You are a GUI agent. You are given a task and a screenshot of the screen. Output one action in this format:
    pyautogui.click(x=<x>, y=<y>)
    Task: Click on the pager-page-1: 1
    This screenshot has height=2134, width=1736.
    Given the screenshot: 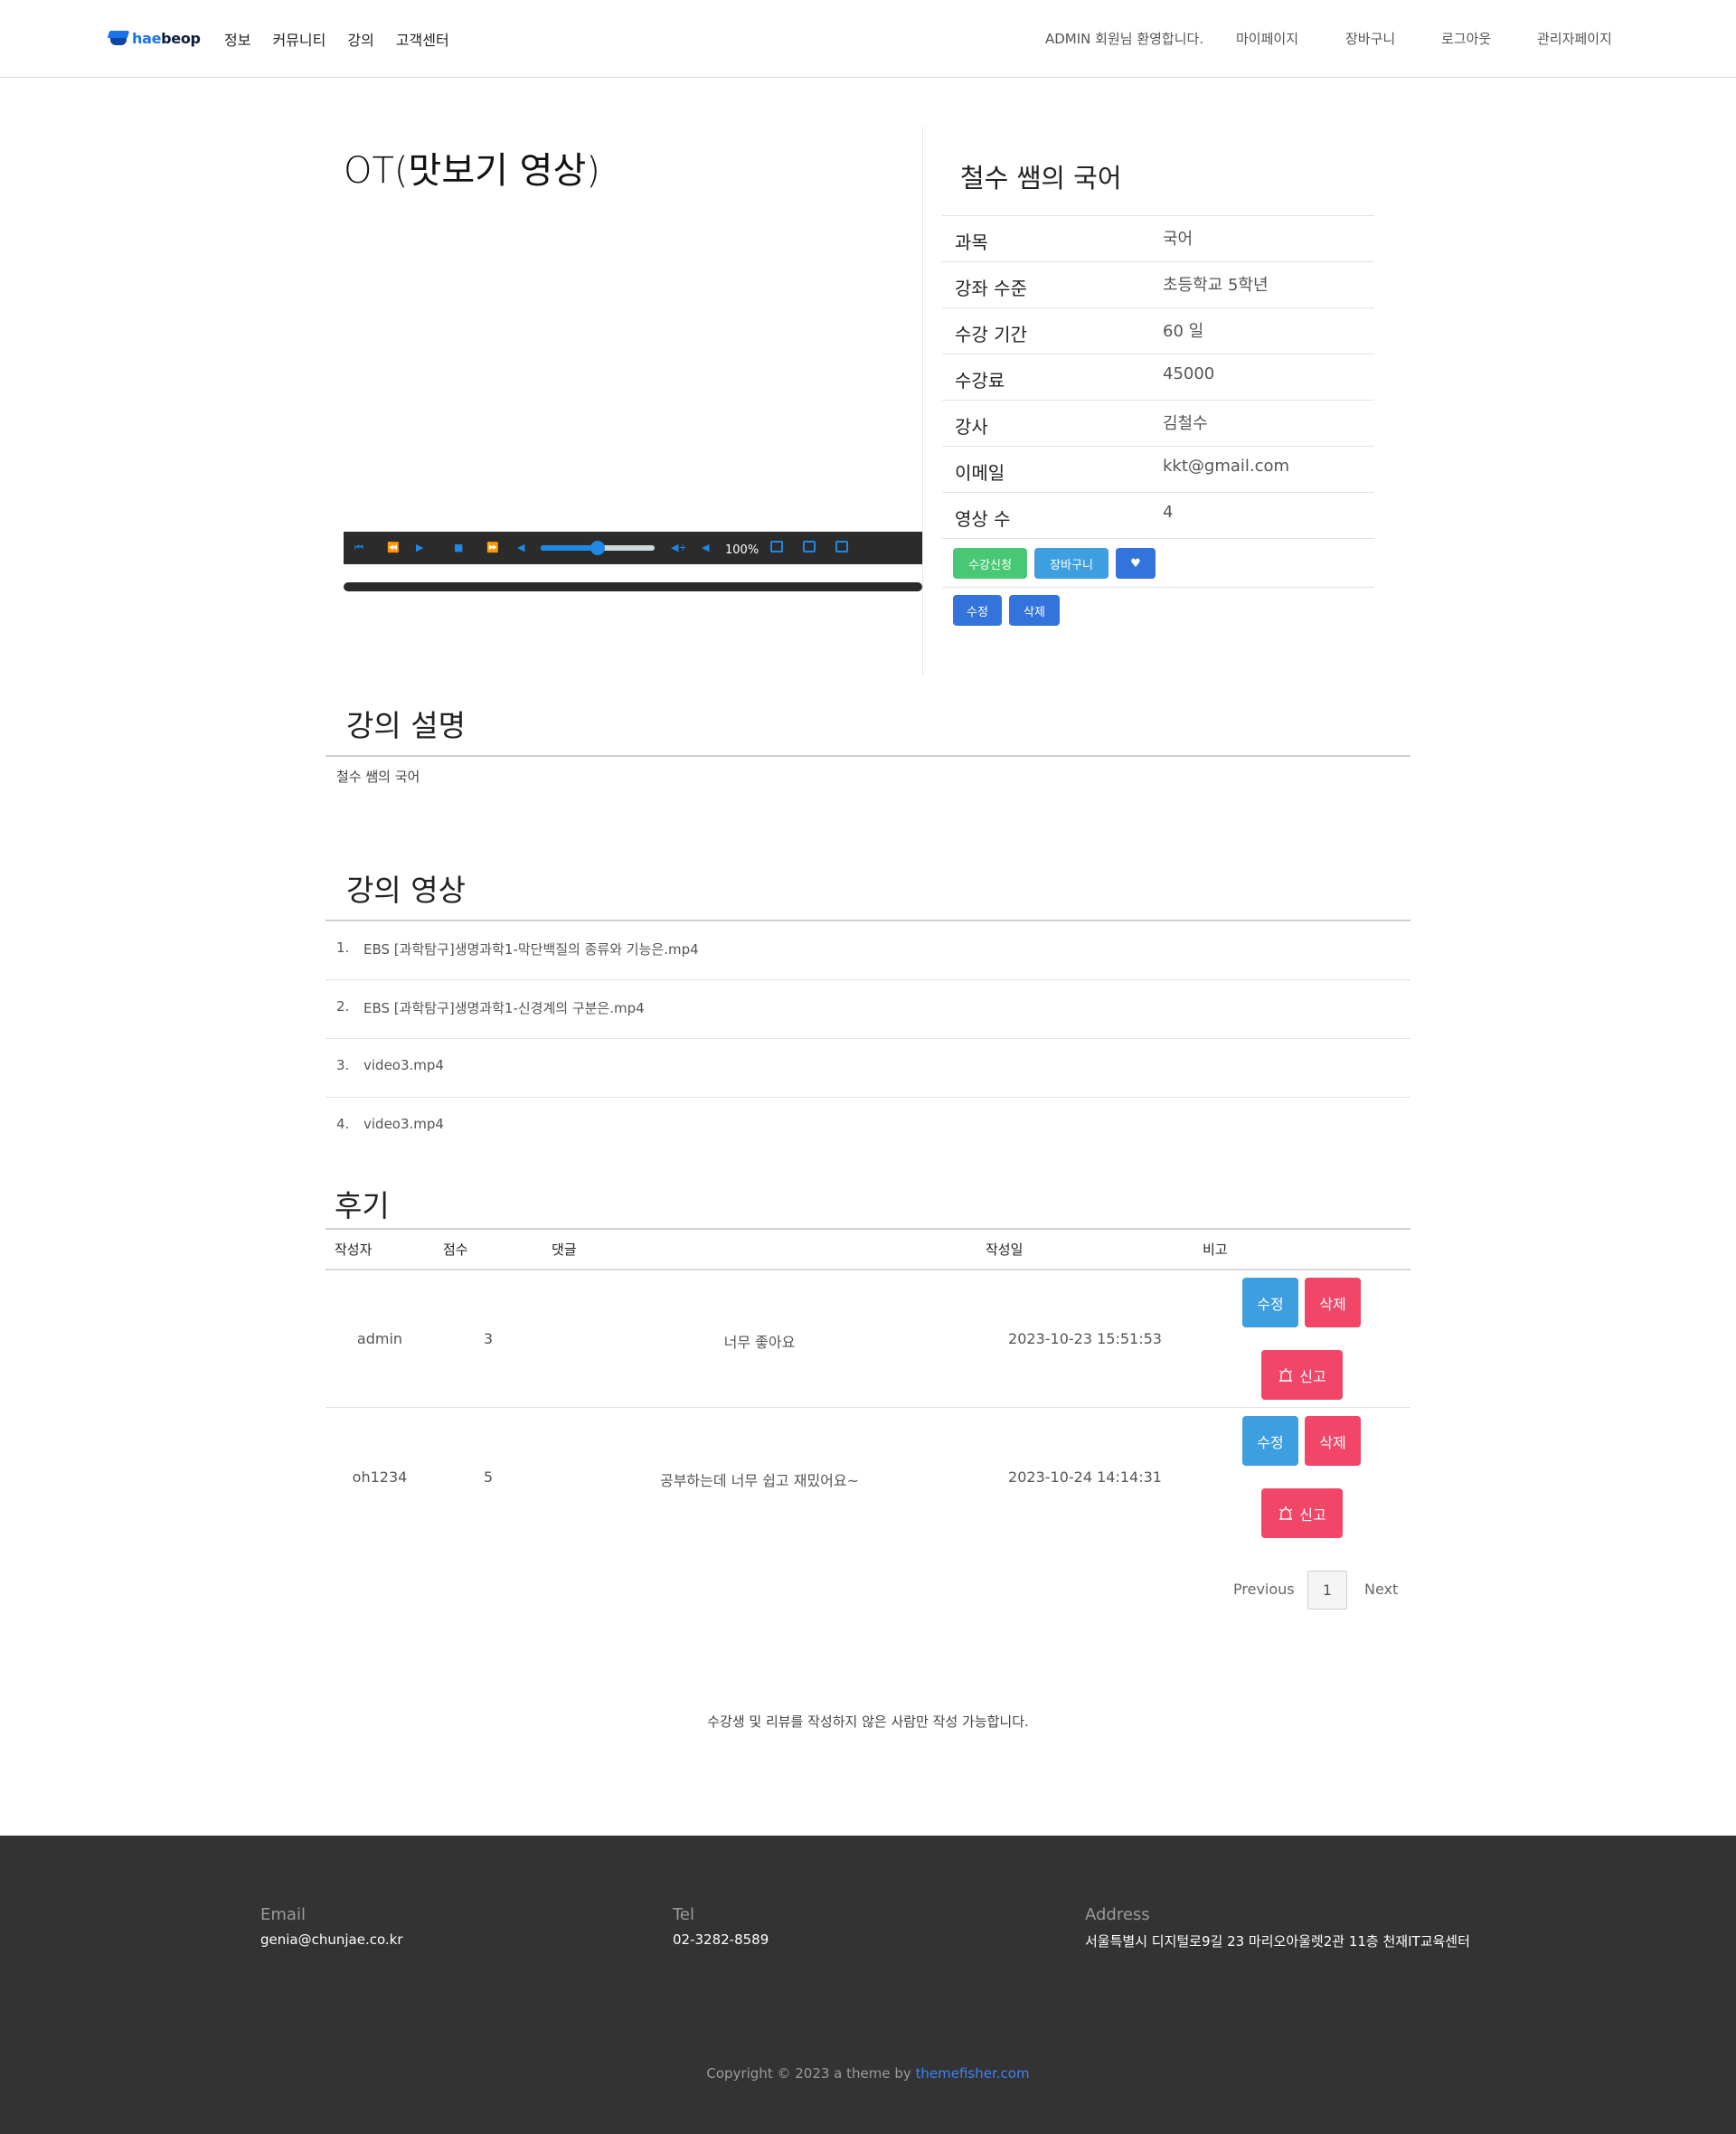 What is the action you would take?
    pyautogui.click(x=1327, y=1590)
    